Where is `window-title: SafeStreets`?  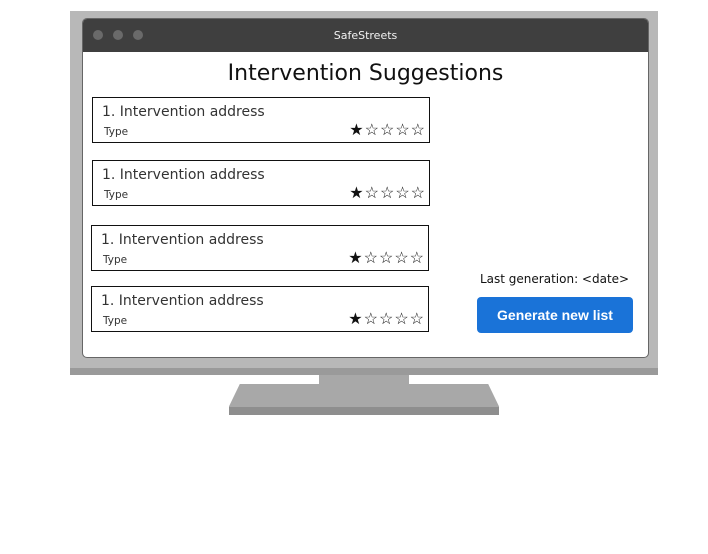 window-title: SafeStreets is located at coordinates (365, 35).